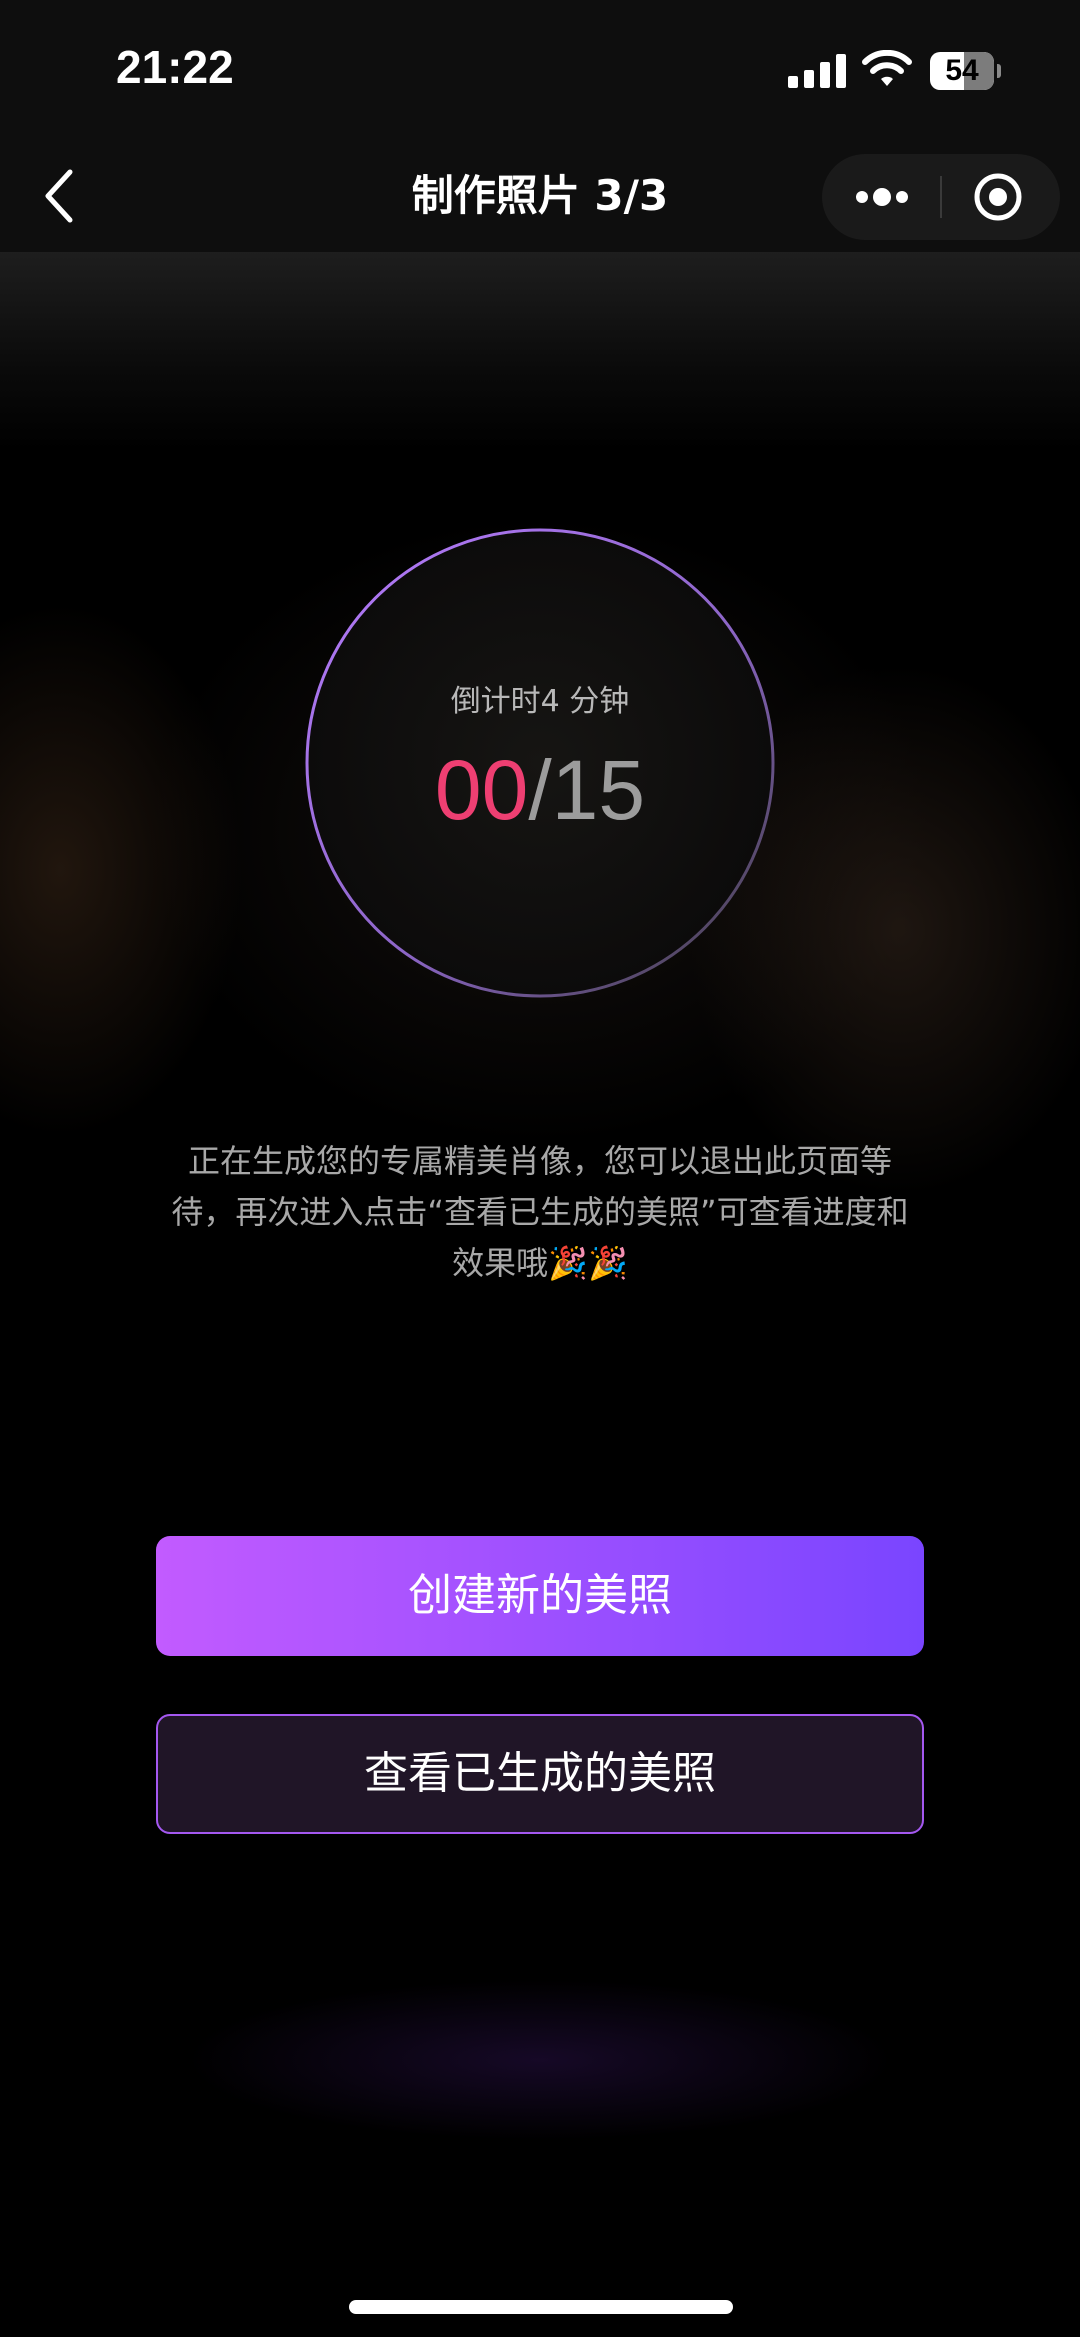  Describe the element at coordinates (882, 197) in the screenshot. I see `more-icon` at that location.